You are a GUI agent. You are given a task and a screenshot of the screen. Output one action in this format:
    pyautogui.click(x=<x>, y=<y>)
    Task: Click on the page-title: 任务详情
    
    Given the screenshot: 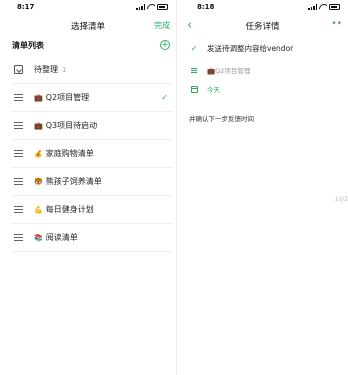 What is the action you would take?
    pyautogui.click(x=262, y=27)
    